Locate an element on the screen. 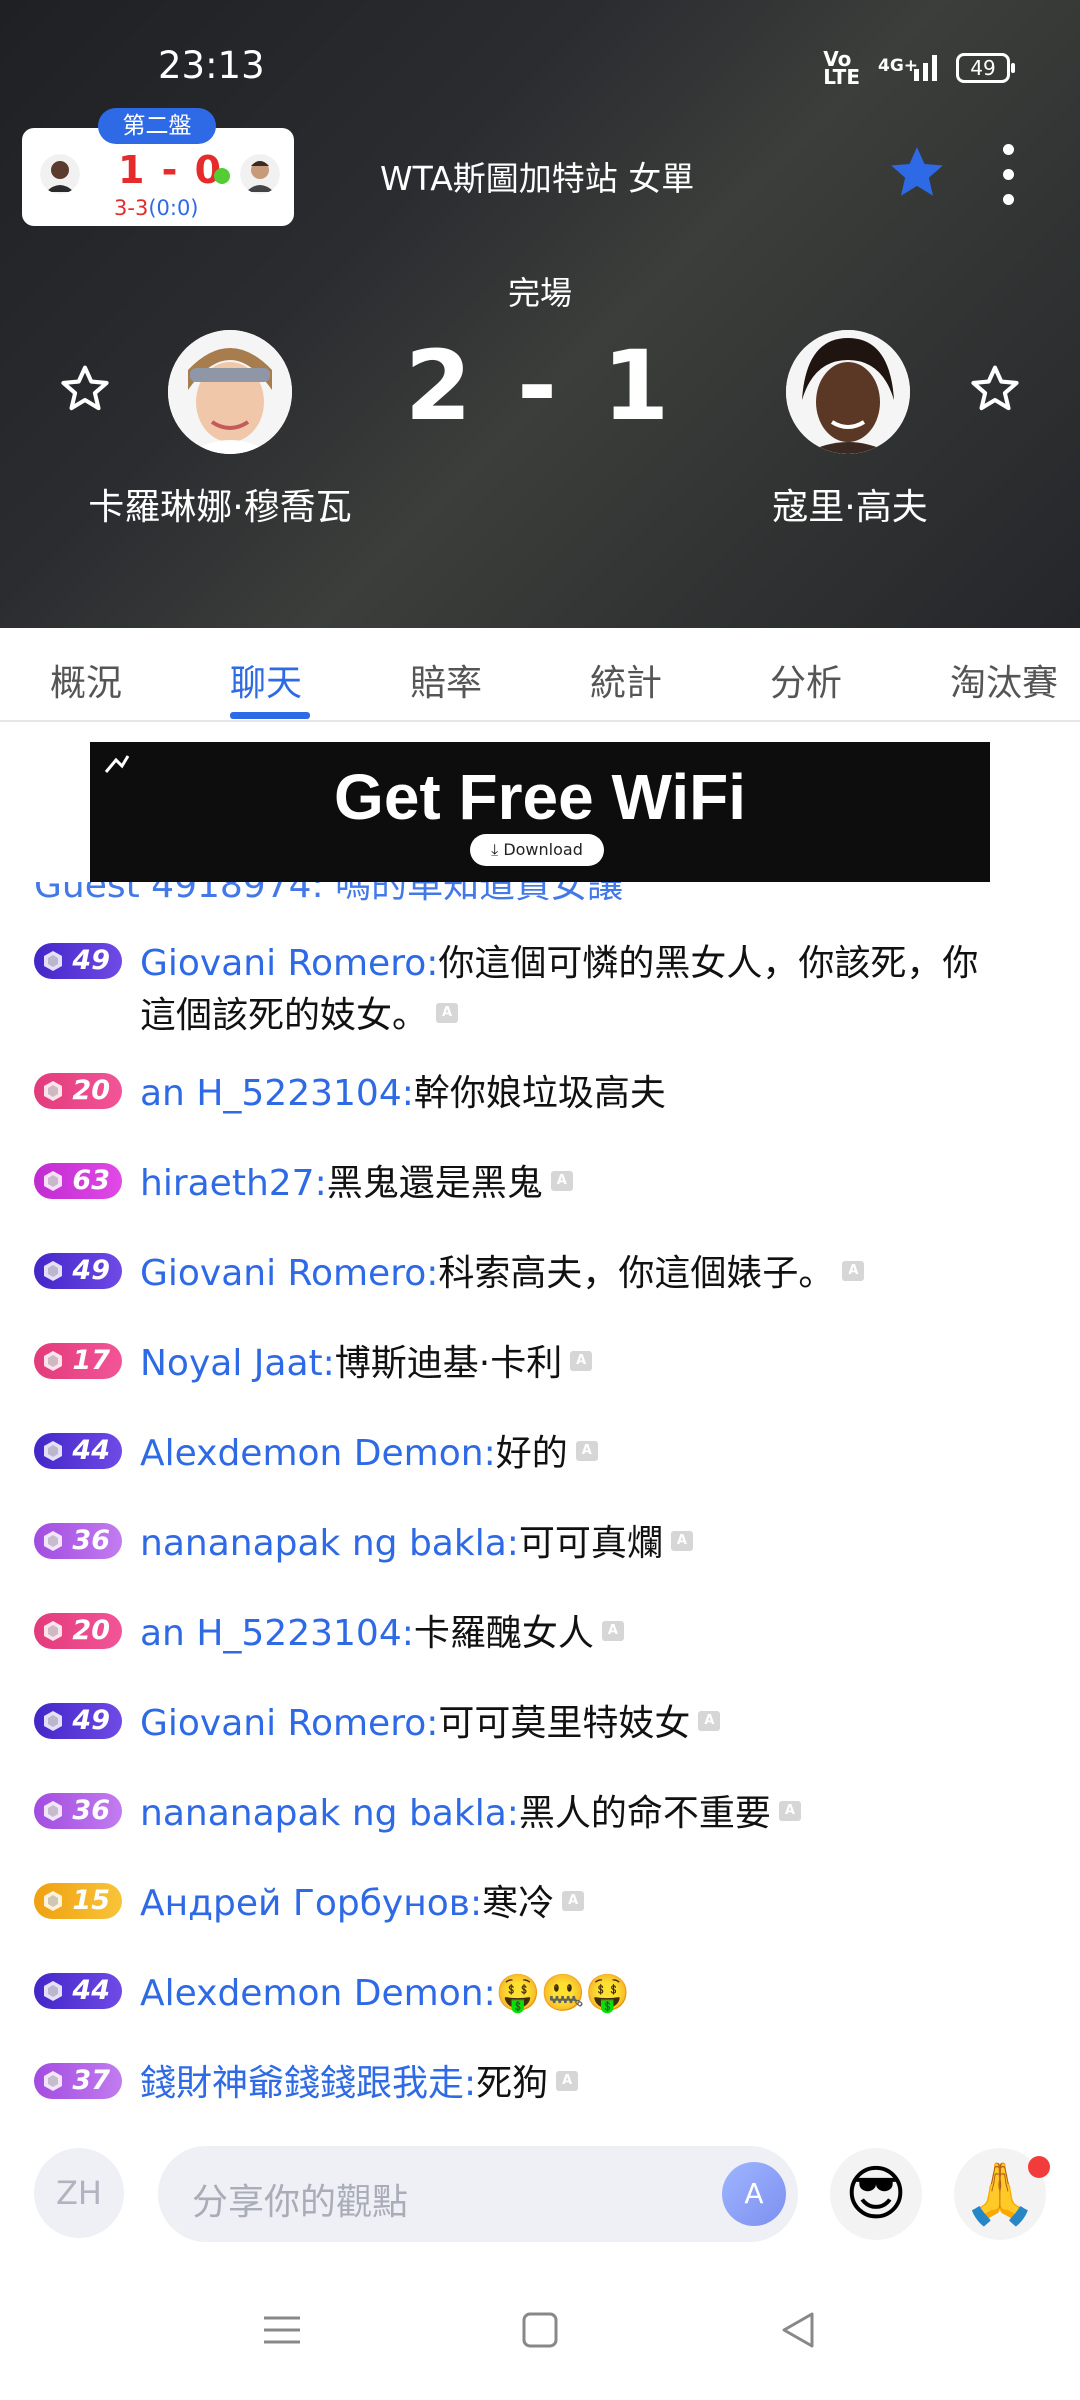 The image size is (1080, 2400). chat-text: 可可莫里特妓女 is located at coordinates (564, 1723).